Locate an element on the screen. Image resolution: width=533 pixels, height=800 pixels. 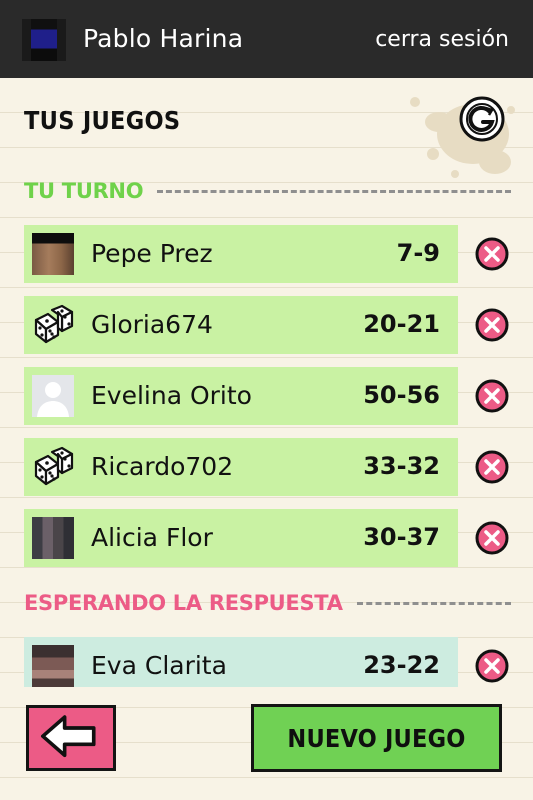
new-game-button: NUEVO JUEGO is located at coordinates (376, 738).